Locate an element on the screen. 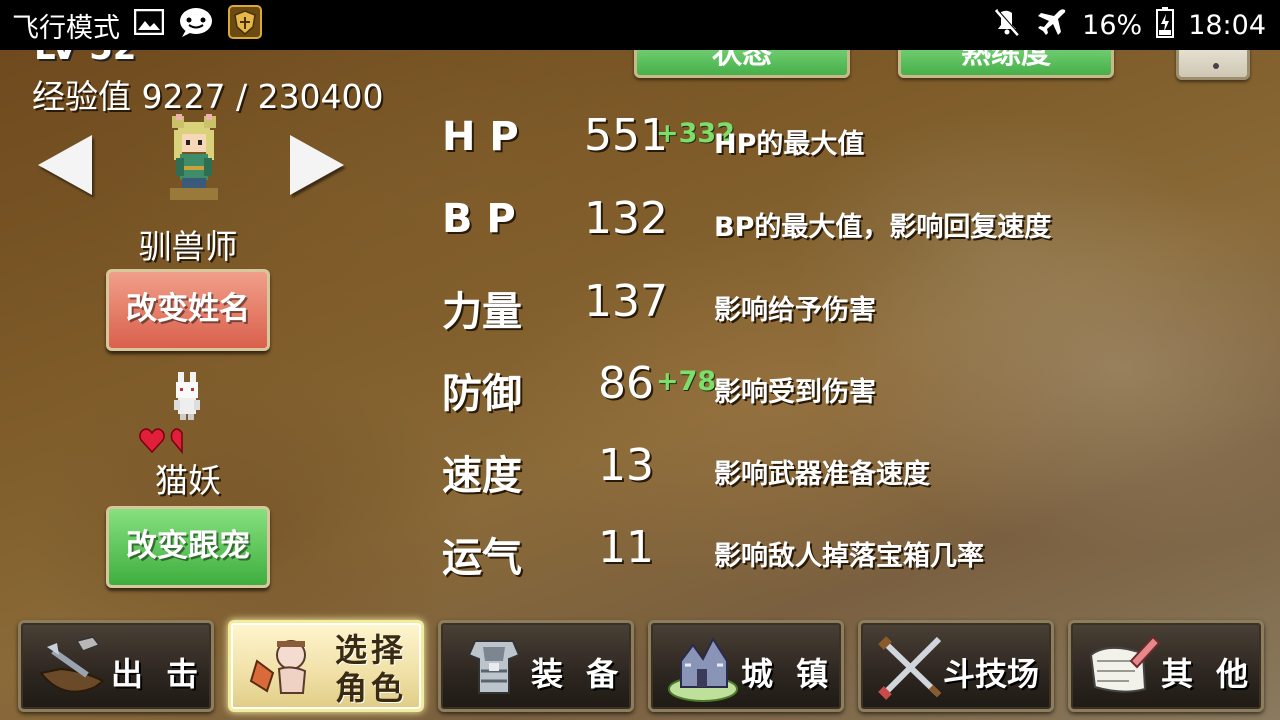 The image size is (1280, 720). stat-value-strength: 137 is located at coordinates (626, 301).